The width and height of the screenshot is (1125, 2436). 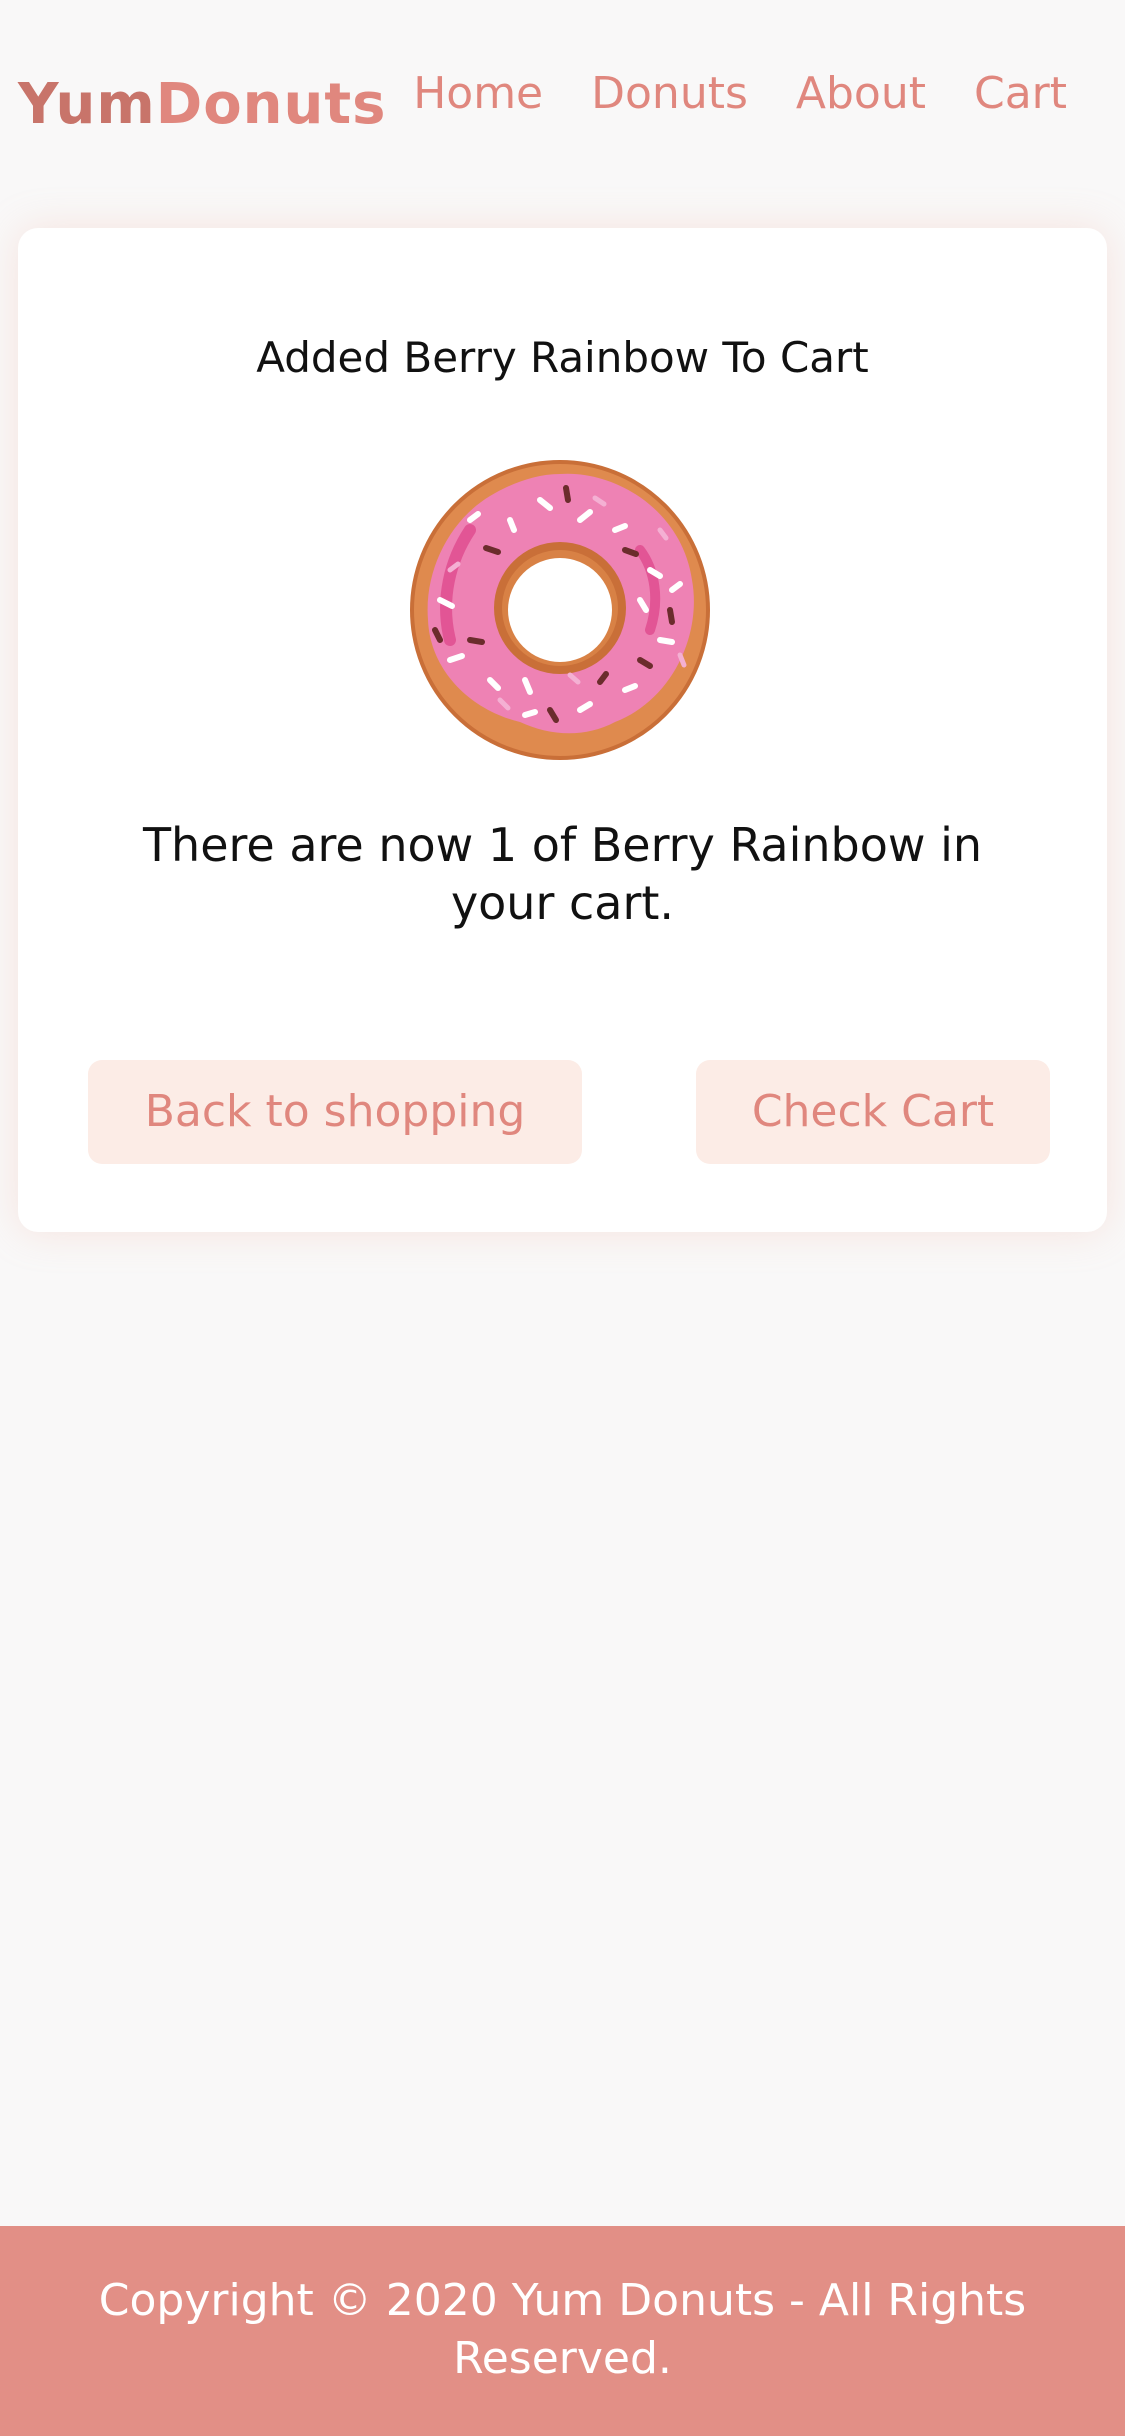 What do you see at coordinates (669, 94) in the screenshot?
I see `nav-item-donuts: Donuts` at bounding box center [669, 94].